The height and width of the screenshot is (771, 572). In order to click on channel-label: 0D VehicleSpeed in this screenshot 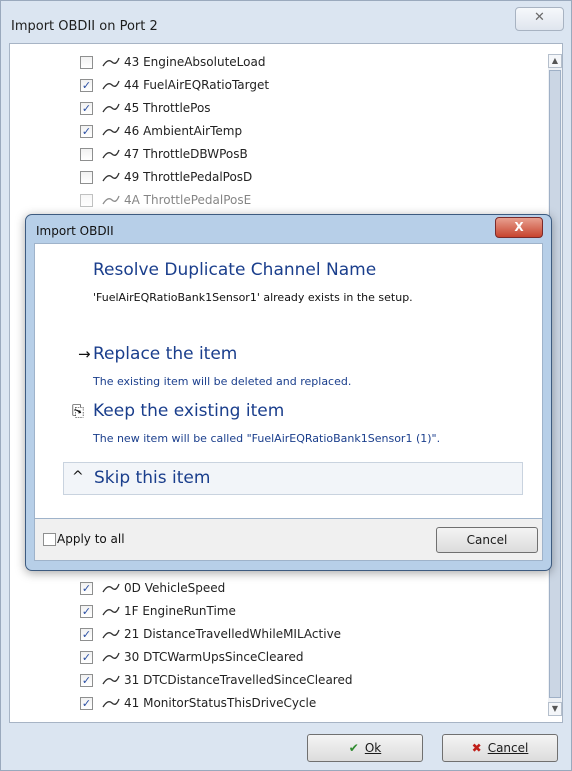, I will do `click(175, 588)`.